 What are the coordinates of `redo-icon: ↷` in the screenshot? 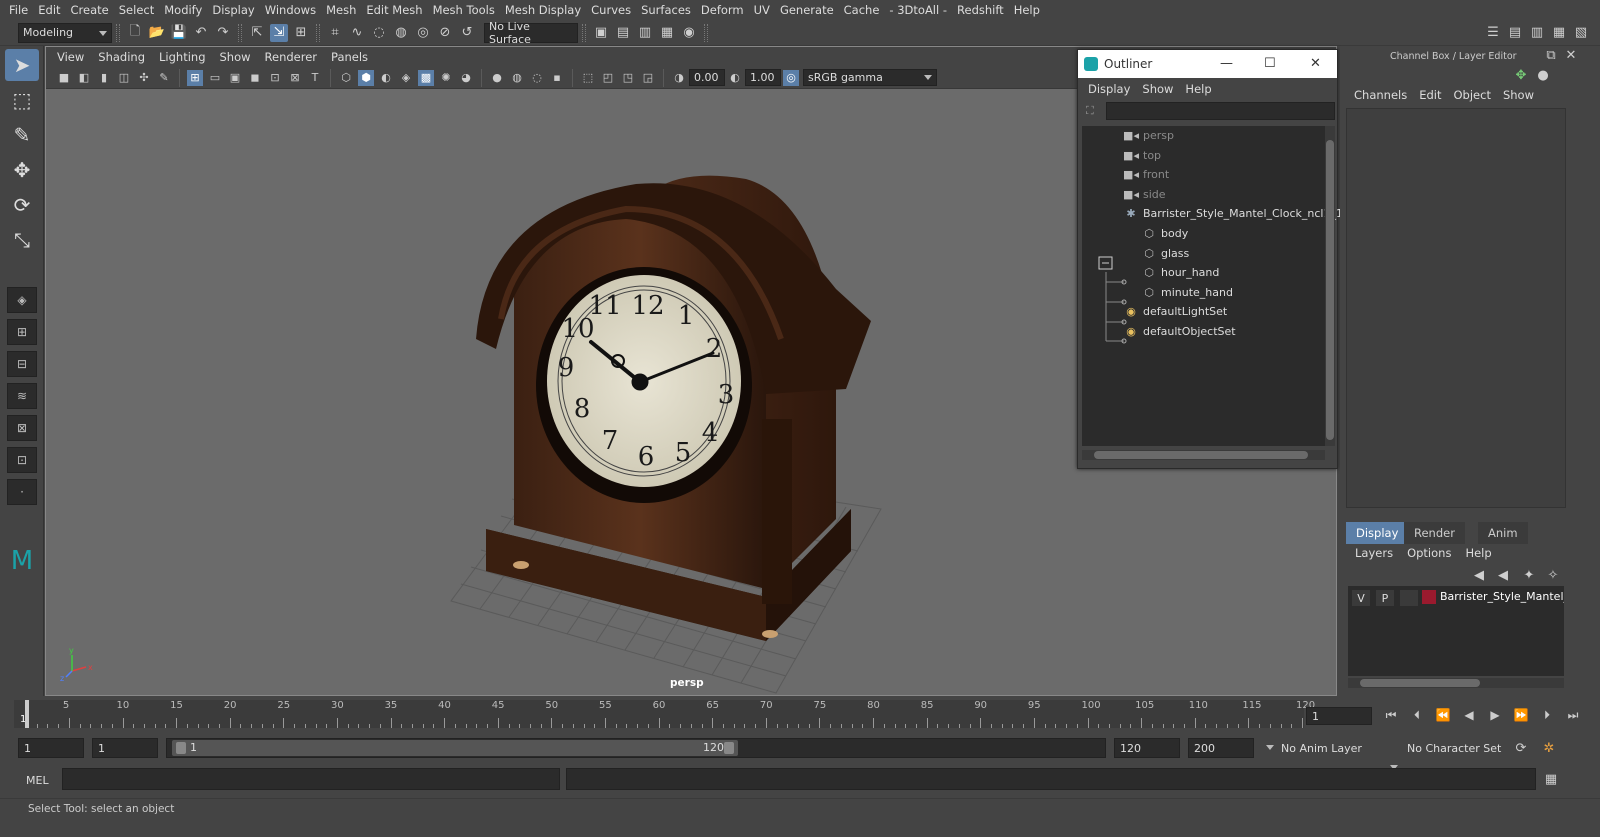 It's located at (223, 33).